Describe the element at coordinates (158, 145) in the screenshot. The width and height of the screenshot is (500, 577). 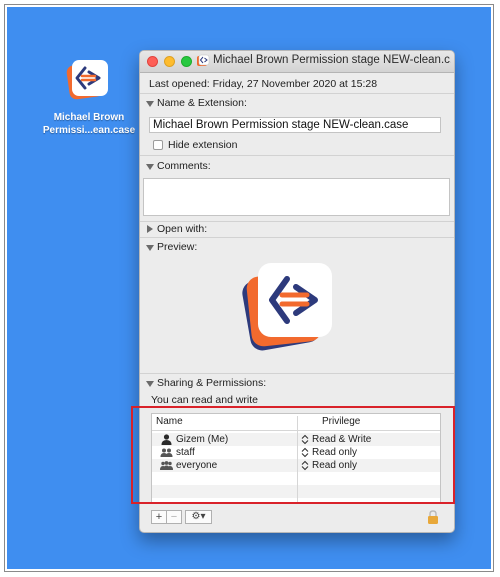
I see `hide-extension-checkbox` at that location.